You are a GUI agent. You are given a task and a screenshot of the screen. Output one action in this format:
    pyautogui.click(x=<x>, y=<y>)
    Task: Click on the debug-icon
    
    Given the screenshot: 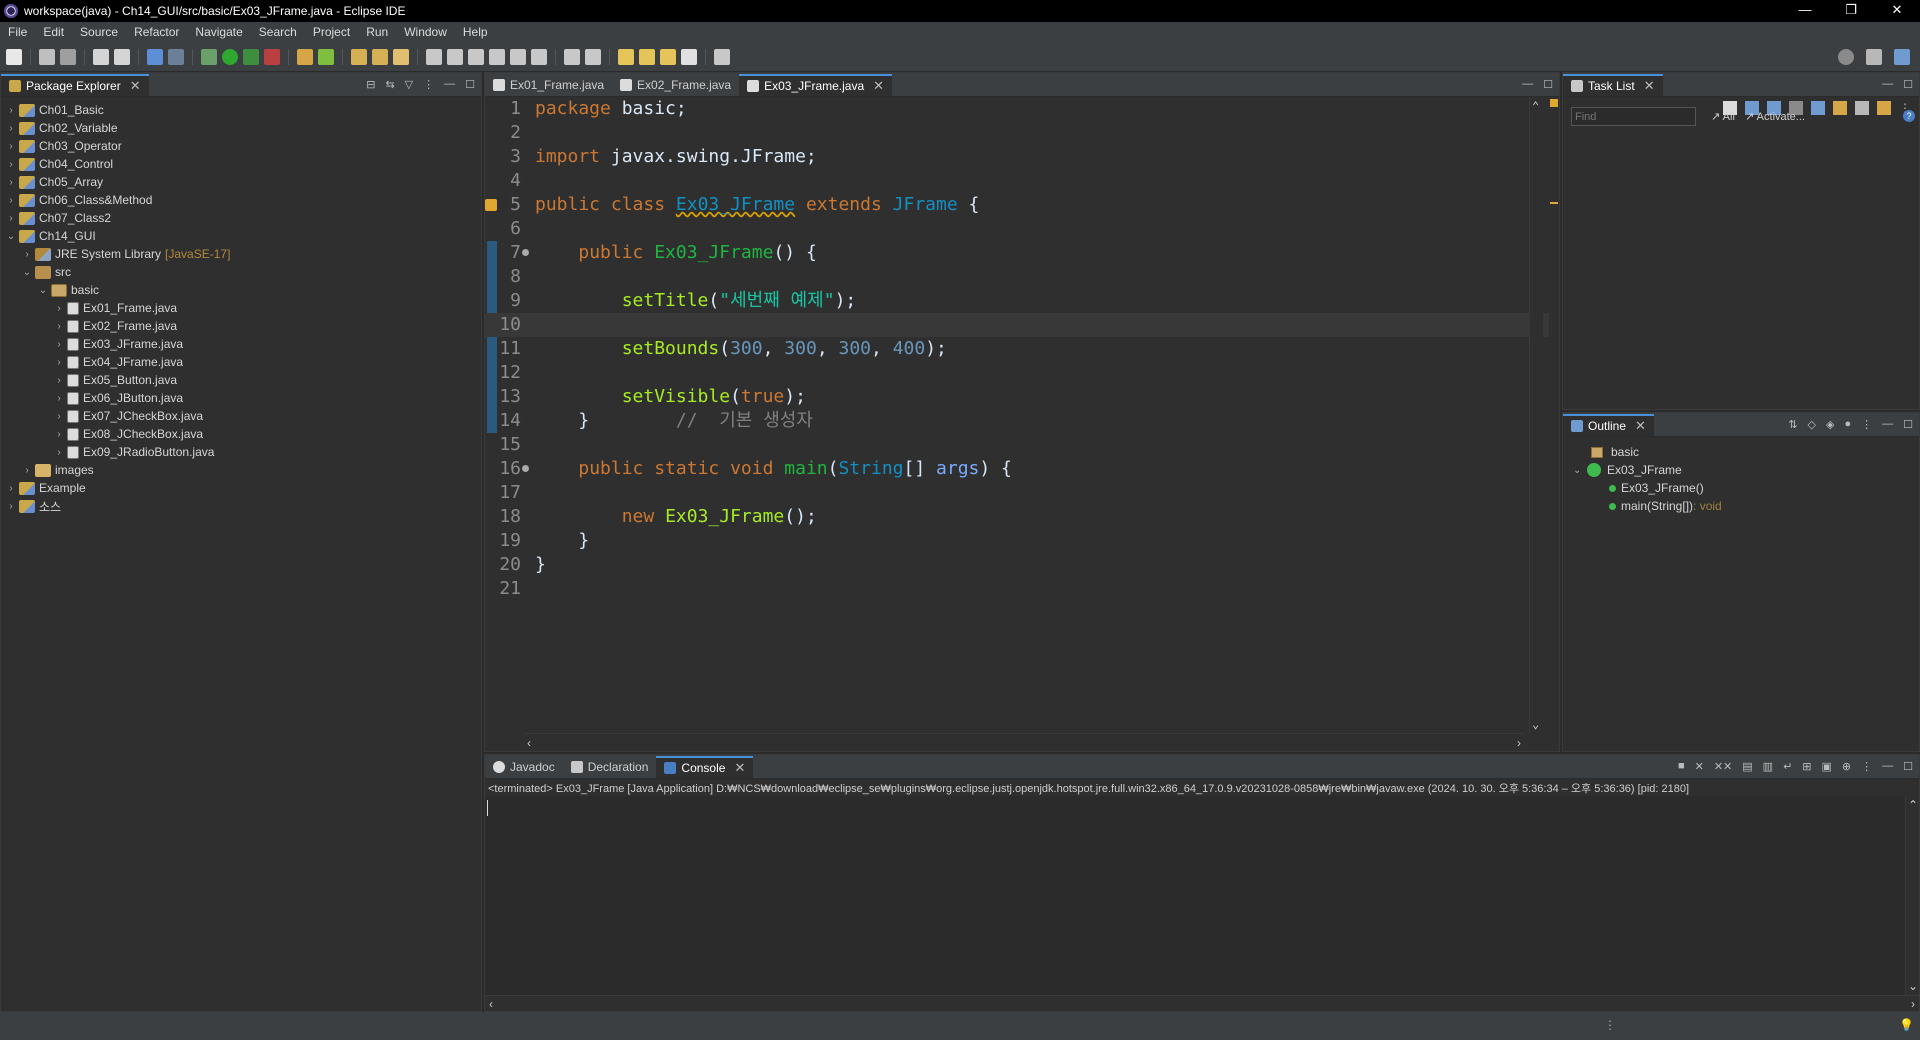 What is the action you would take?
    pyautogui.click(x=209, y=56)
    